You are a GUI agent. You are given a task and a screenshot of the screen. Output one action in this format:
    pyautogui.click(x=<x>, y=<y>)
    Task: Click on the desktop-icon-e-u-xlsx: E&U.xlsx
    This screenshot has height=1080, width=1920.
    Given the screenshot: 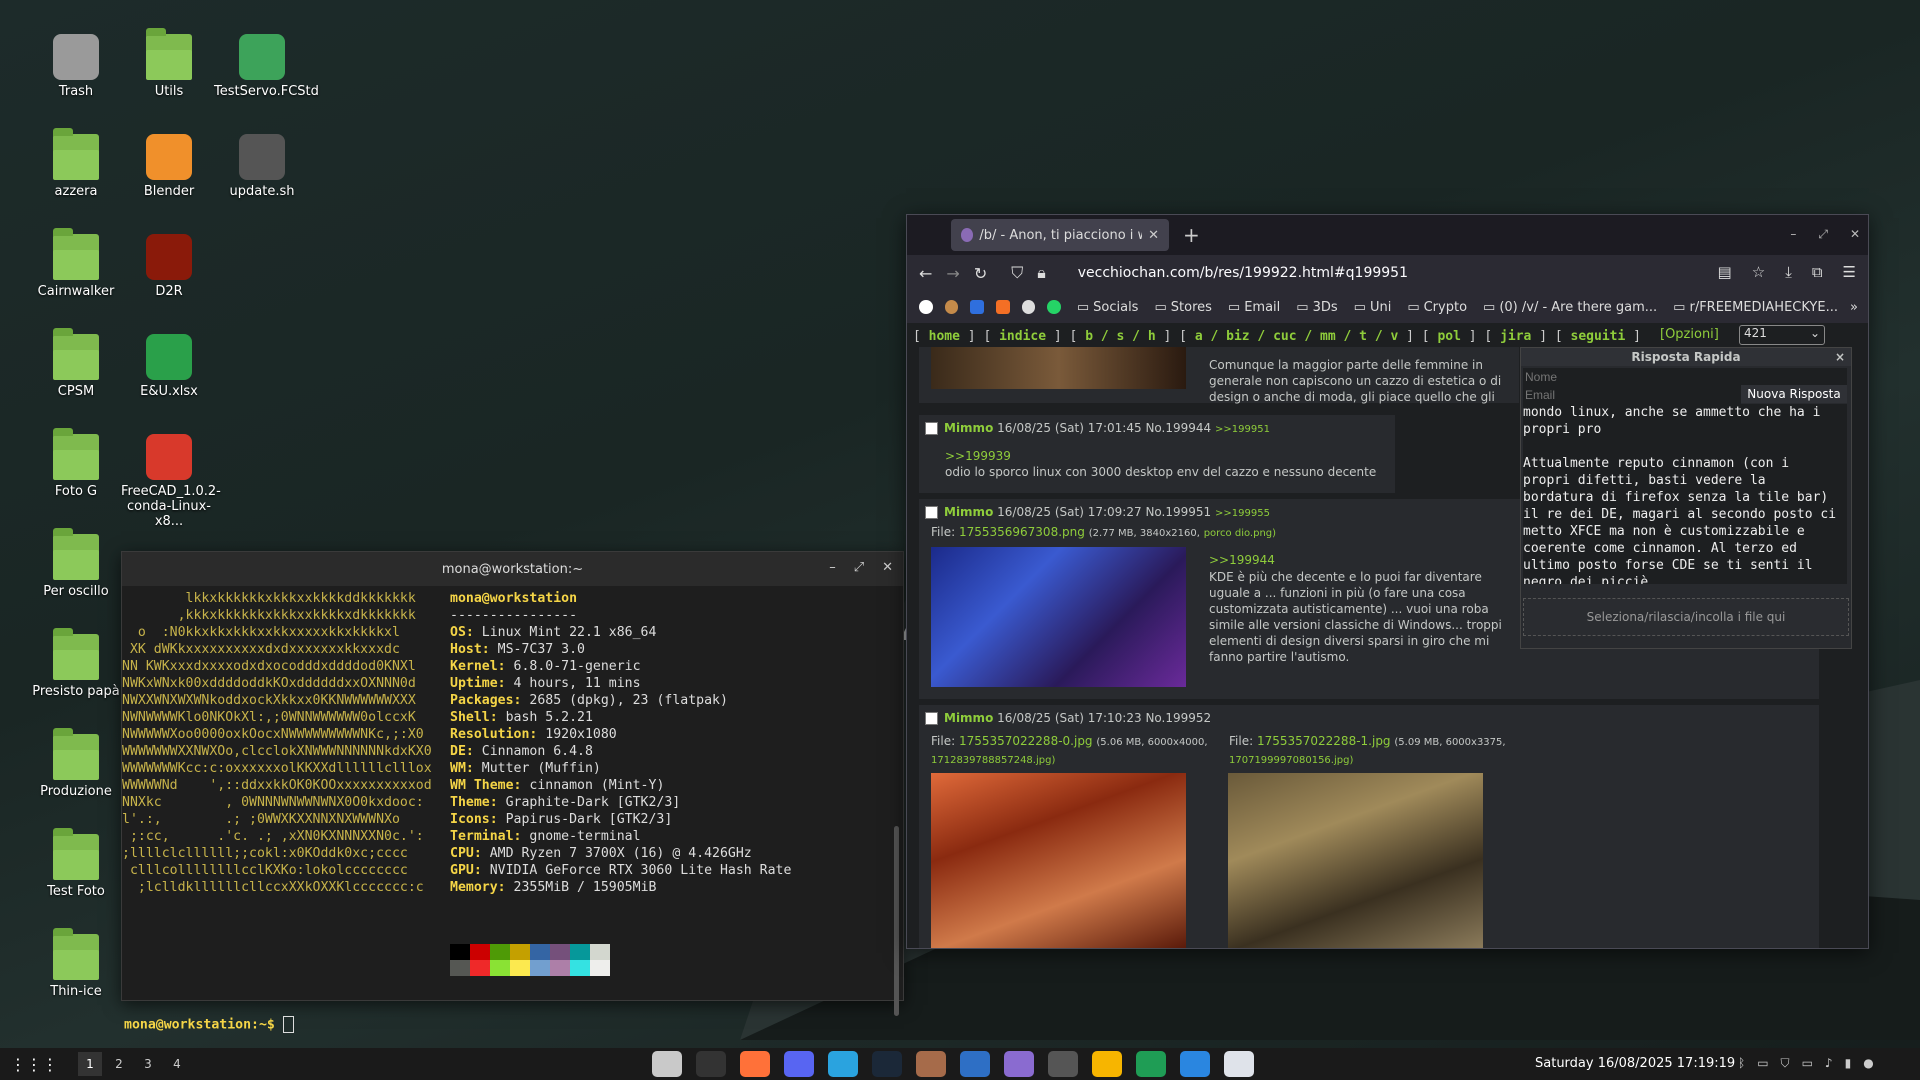 What is the action you would take?
    pyautogui.click(x=169, y=366)
    